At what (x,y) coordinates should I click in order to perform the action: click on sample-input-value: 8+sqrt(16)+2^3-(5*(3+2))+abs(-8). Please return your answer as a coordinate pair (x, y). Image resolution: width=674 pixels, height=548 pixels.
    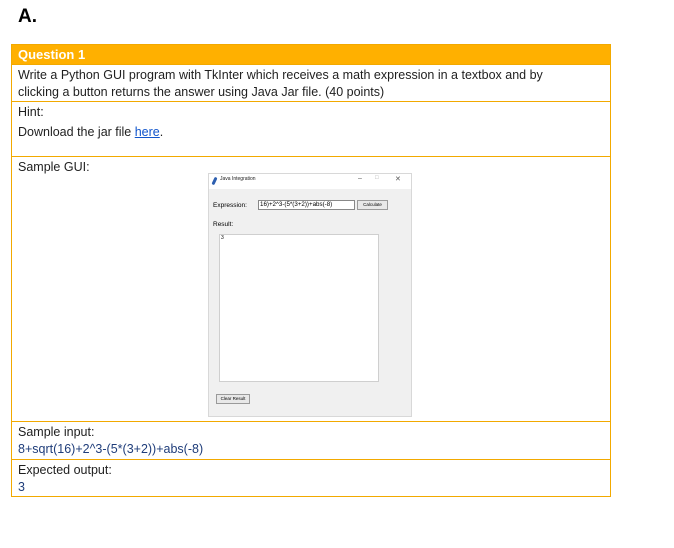
    Looking at the image, I should click on (111, 449).